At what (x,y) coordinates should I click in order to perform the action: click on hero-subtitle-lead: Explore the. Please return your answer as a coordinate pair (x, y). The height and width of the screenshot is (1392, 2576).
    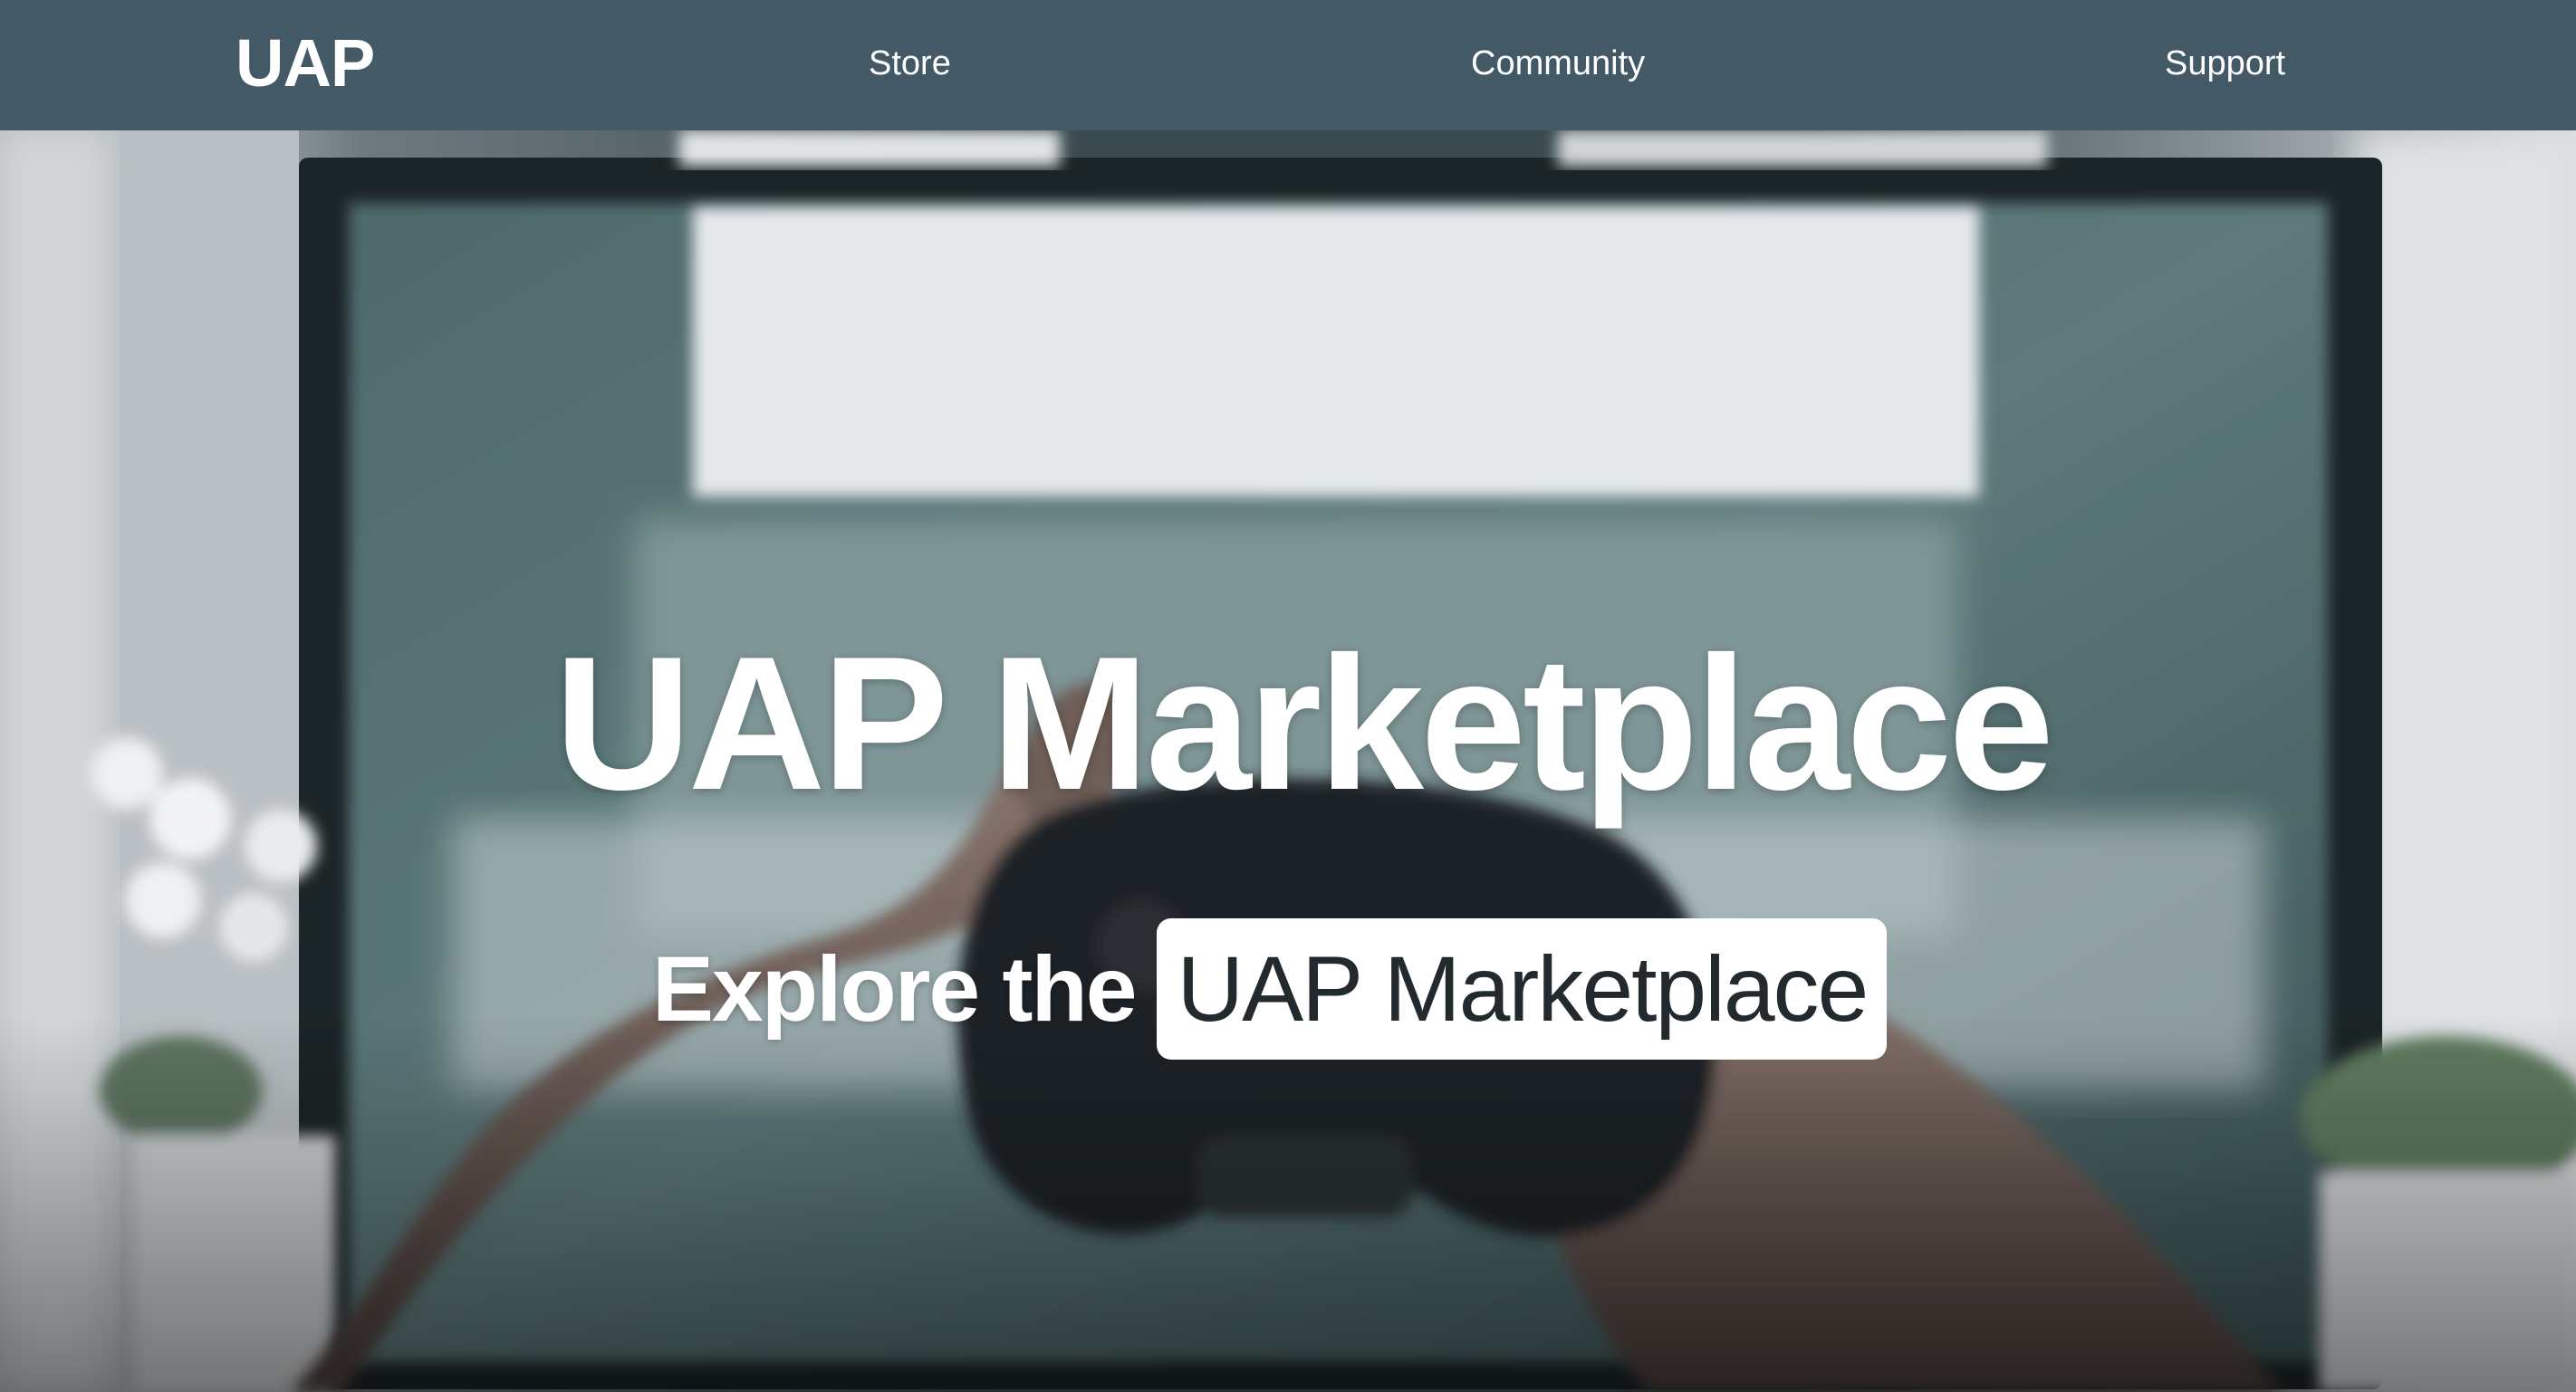
    Looking at the image, I should click on (894, 989).